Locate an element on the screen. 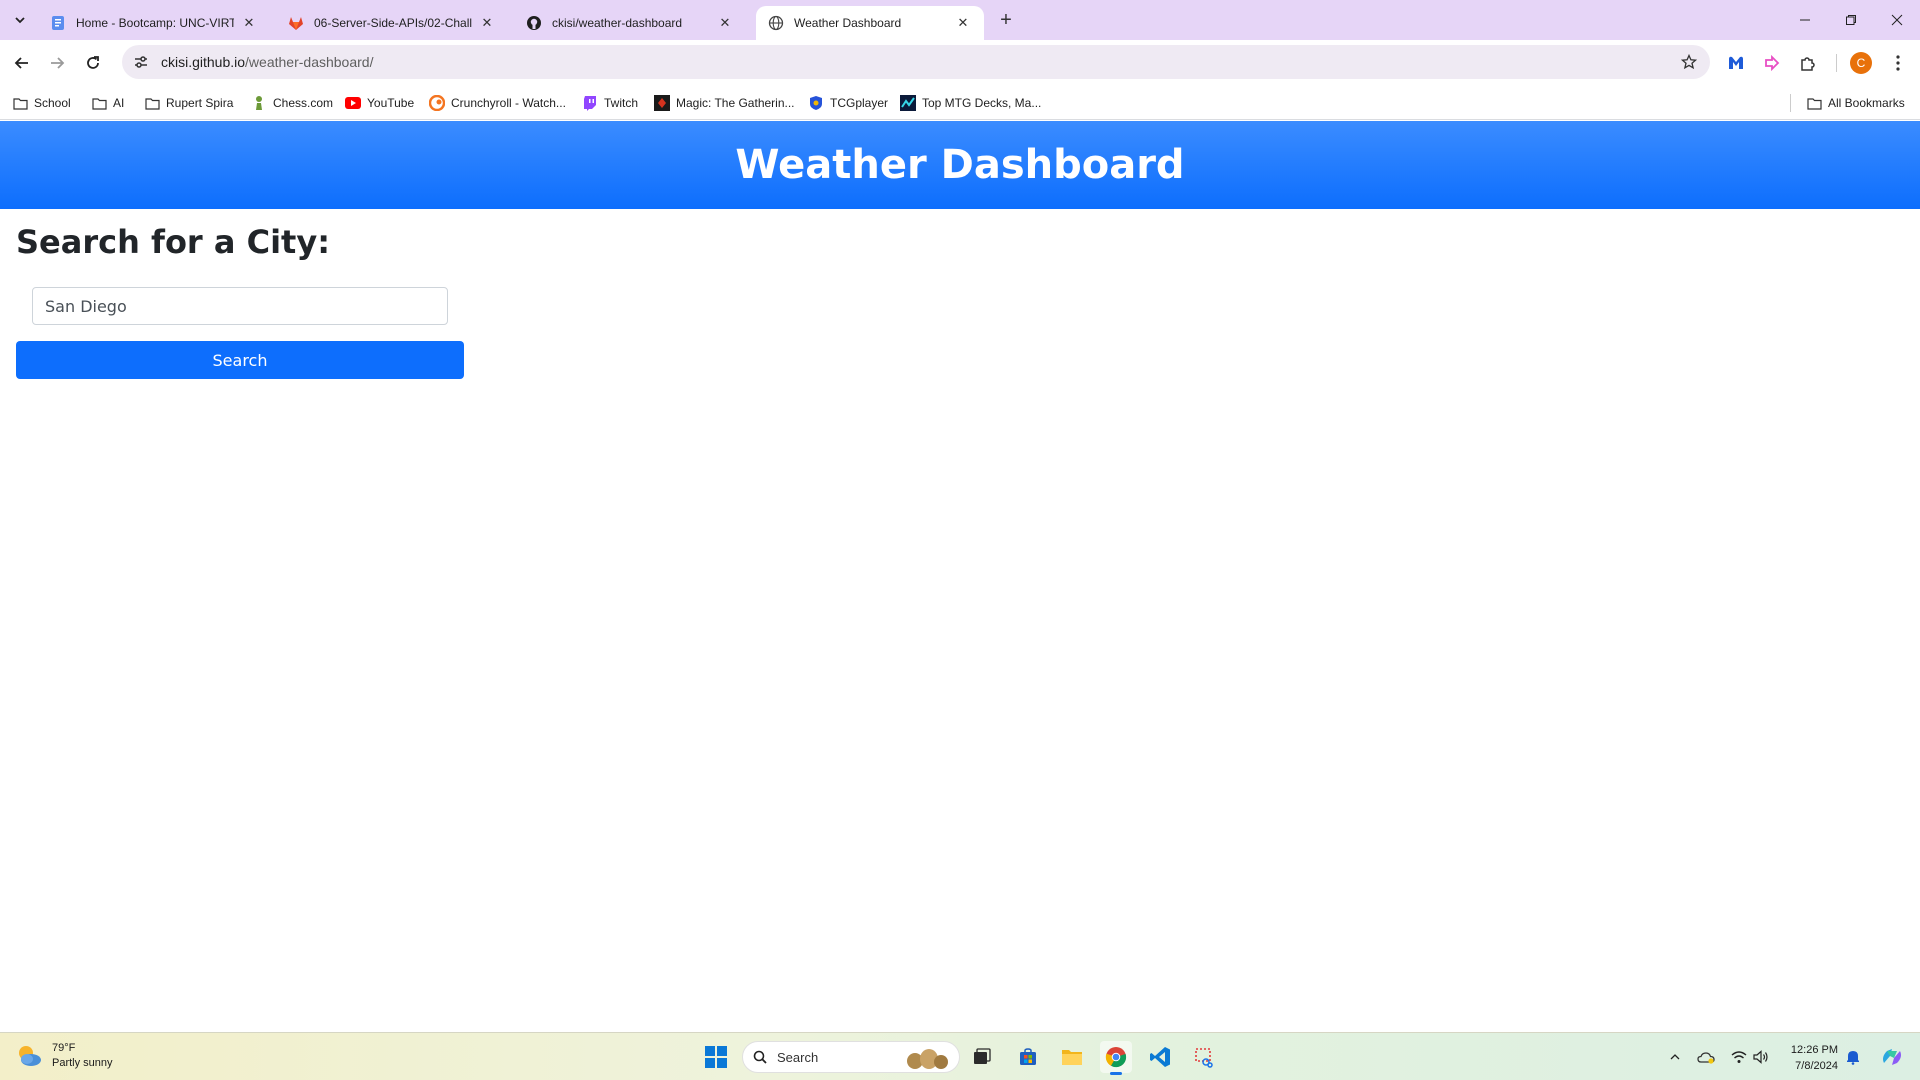  chrome-icon is located at coordinates (1116, 1058).